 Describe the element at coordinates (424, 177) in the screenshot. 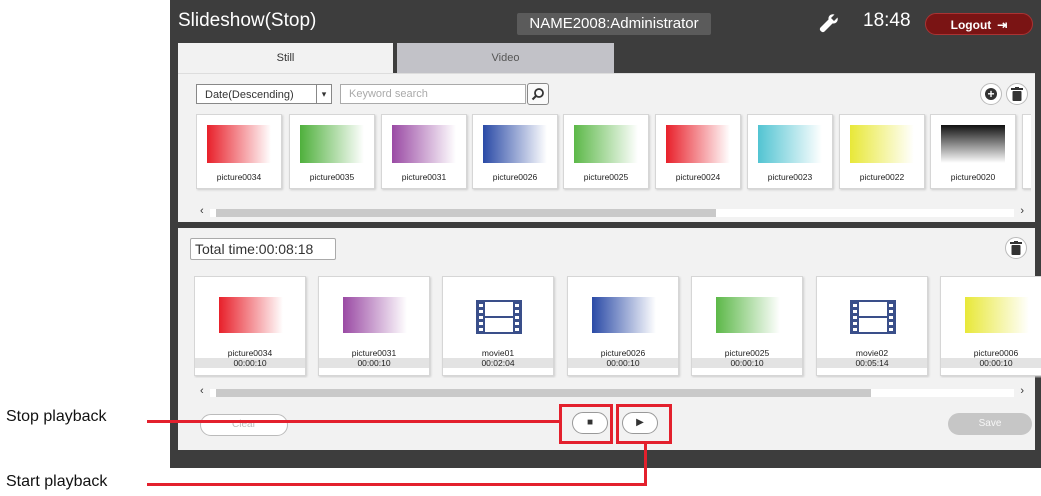

I see `library-item-label: picture0031` at that location.